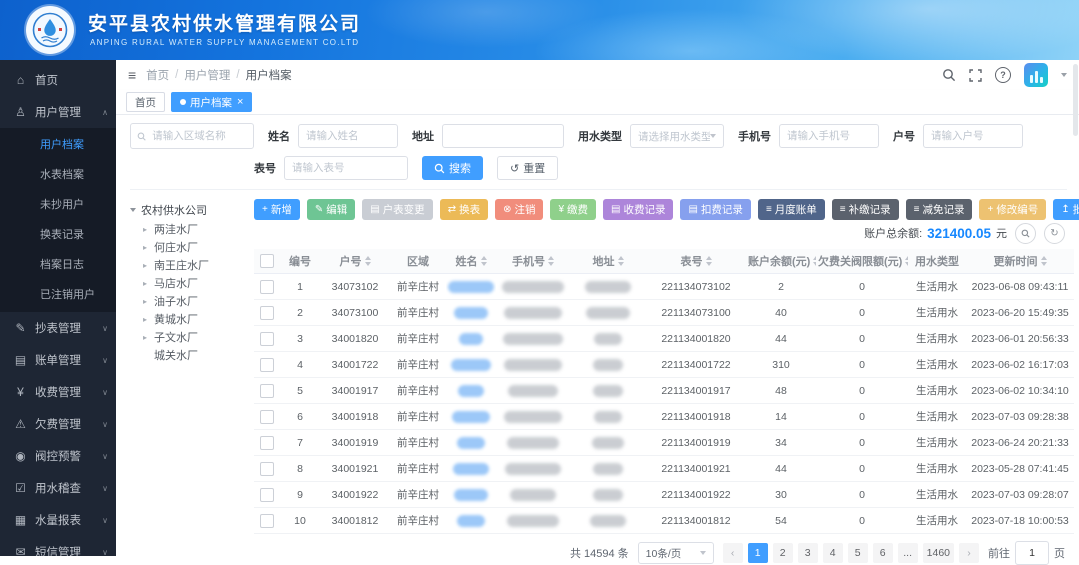 This screenshot has width=1079, height=565. What do you see at coordinates (1020, 261) in the screenshot?
I see `column-header-10: 更新时间` at bounding box center [1020, 261].